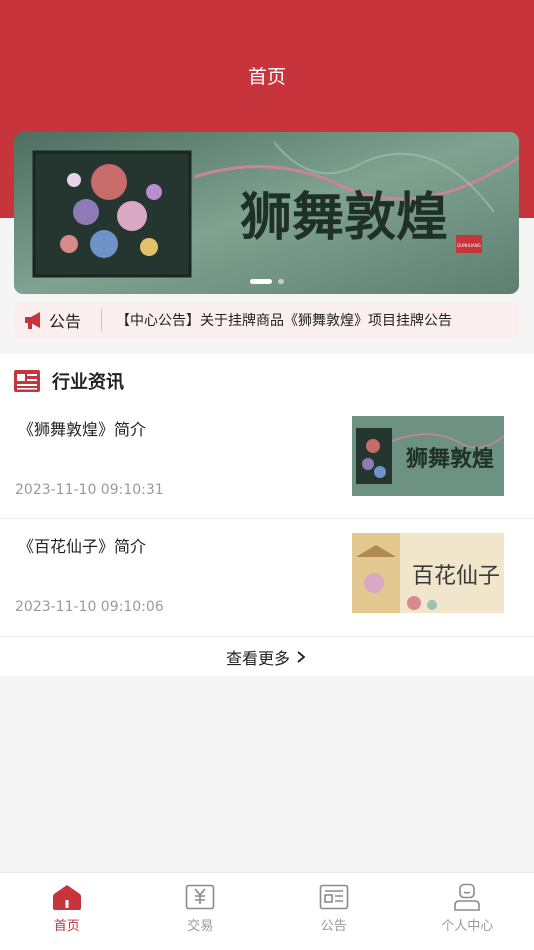 Image resolution: width=534 pixels, height=950 pixels. Describe the element at coordinates (260, 281) in the screenshot. I see `carousel-dot-active` at that location.